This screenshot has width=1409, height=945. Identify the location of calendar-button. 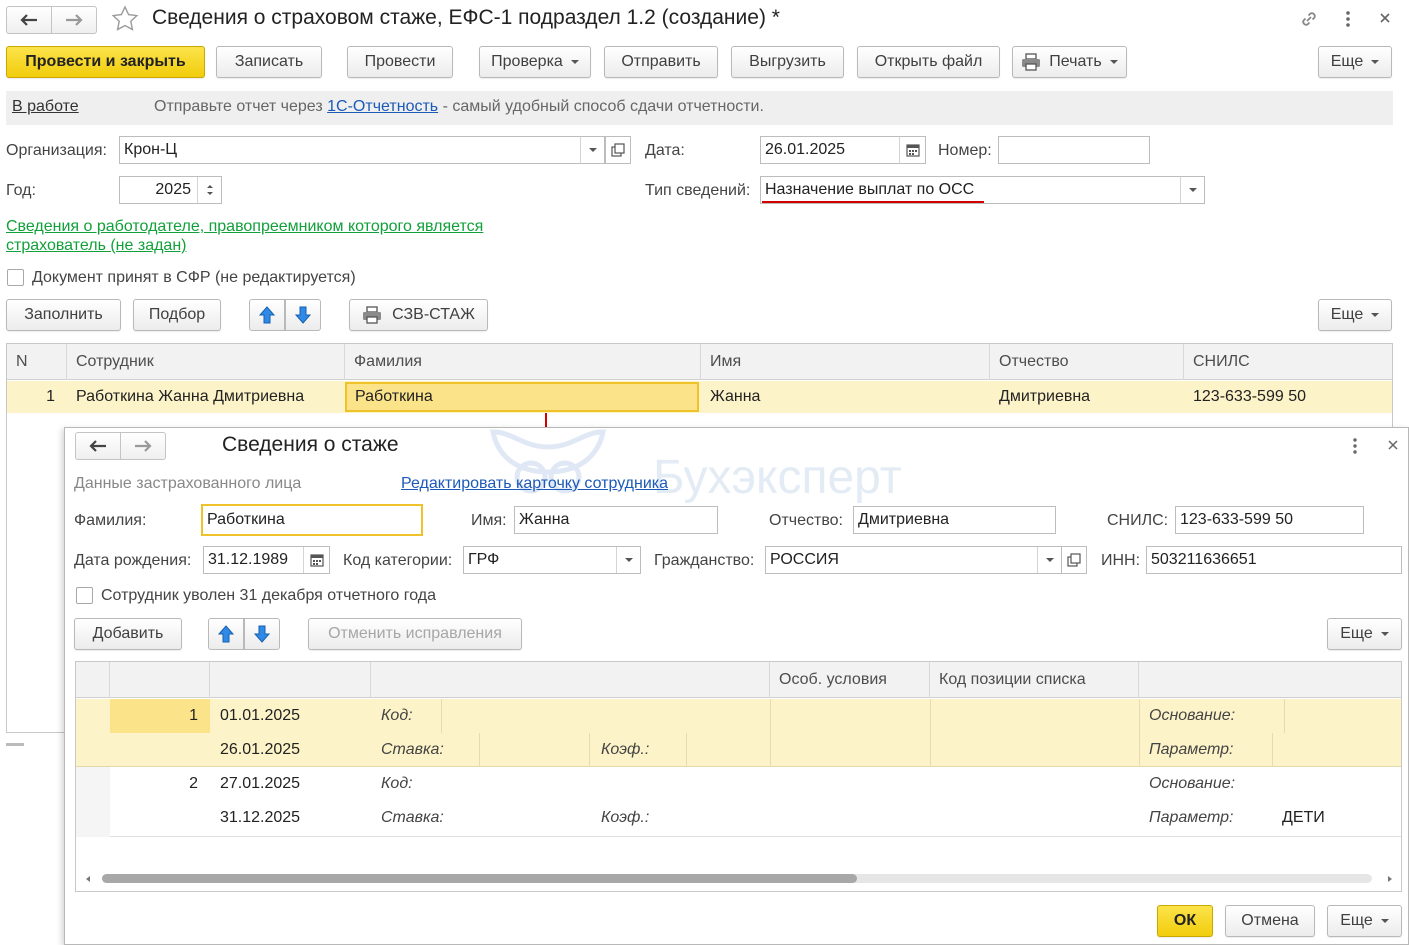
(912, 150).